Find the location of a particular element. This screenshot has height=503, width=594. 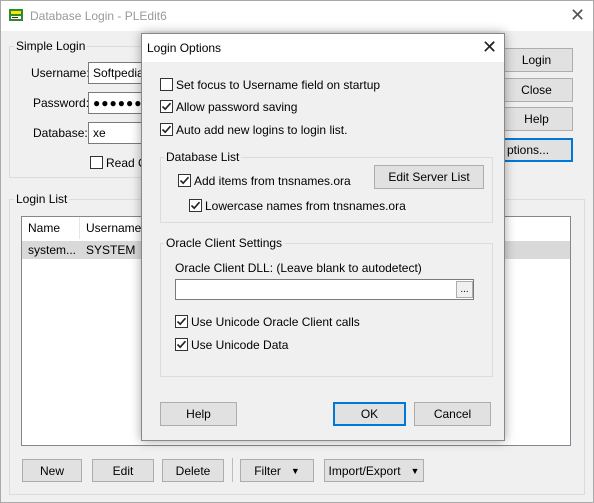

column-header-name: Name is located at coordinates (51, 228).